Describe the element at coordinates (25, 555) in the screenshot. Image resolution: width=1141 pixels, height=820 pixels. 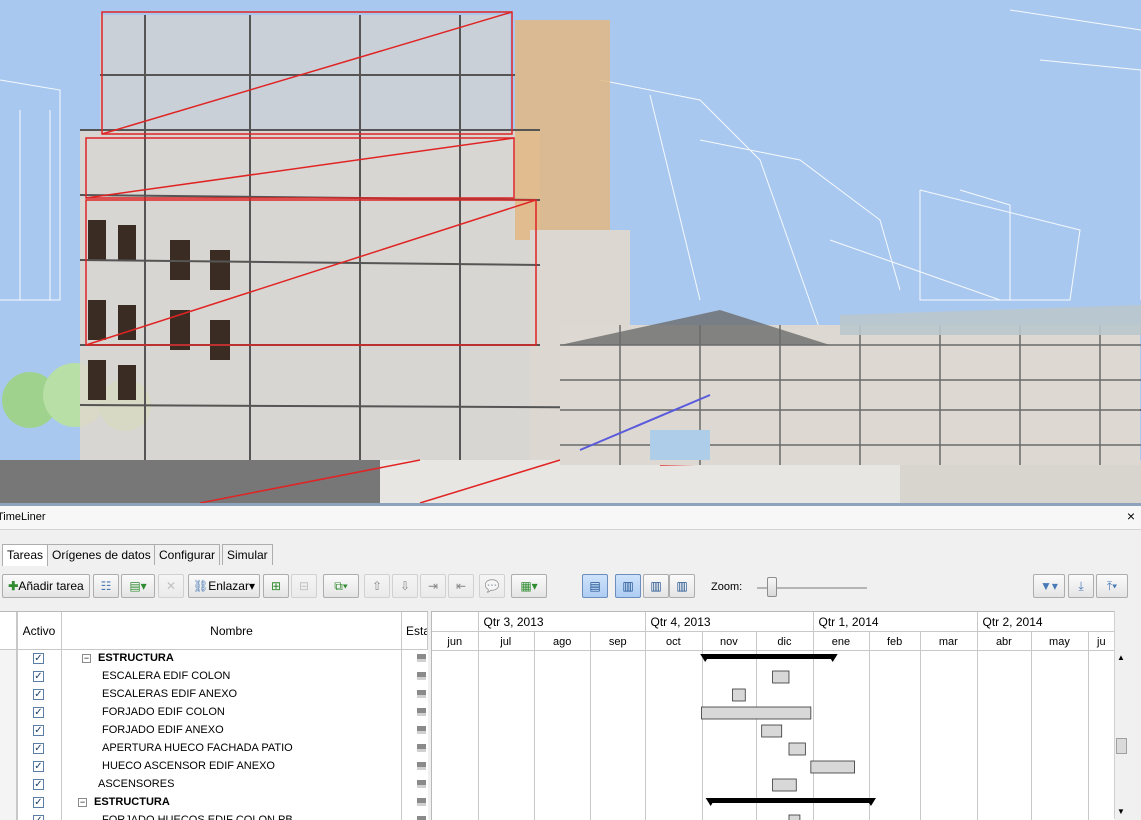
I see `tab-tareas: Tareas` at that location.